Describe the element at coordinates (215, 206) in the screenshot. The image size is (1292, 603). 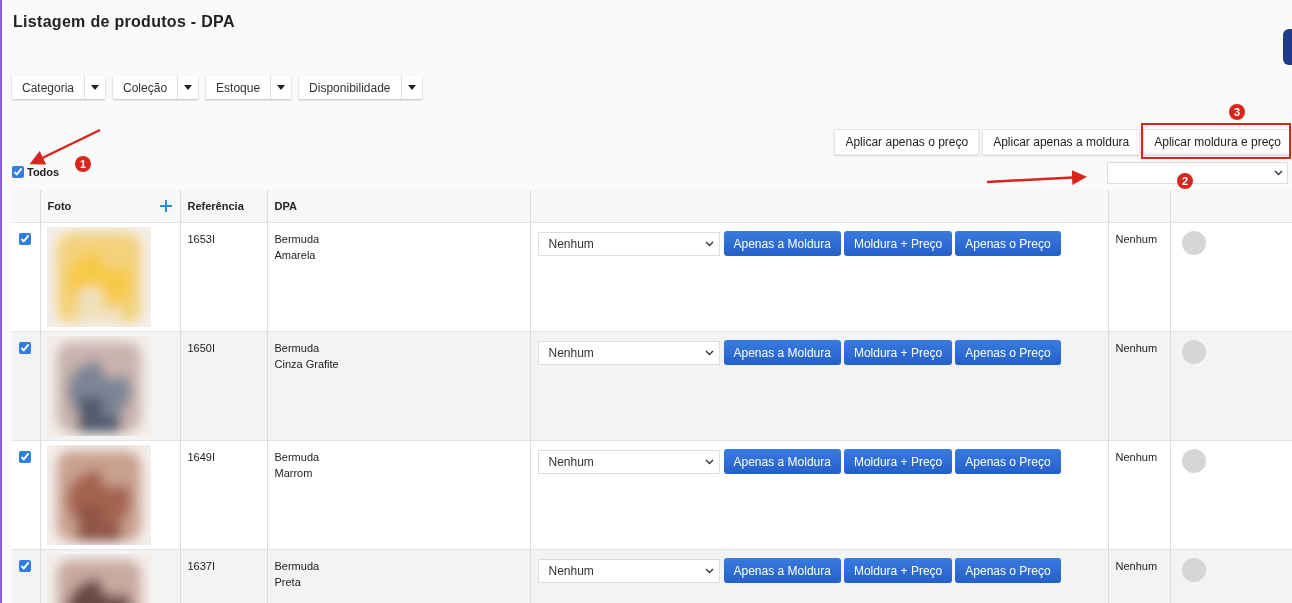
I see `column-header: Referência` at that location.